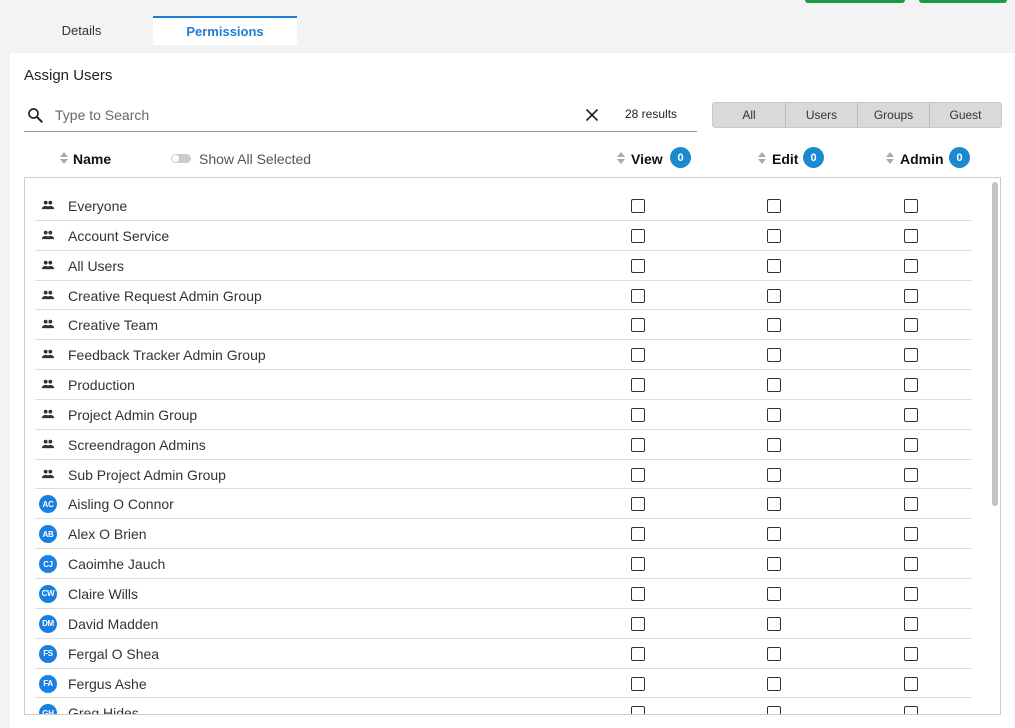 This screenshot has width=1015, height=728. What do you see at coordinates (181, 158) in the screenshot?
I see `show-all-selected-toggle` at bounding box center [181, 158].